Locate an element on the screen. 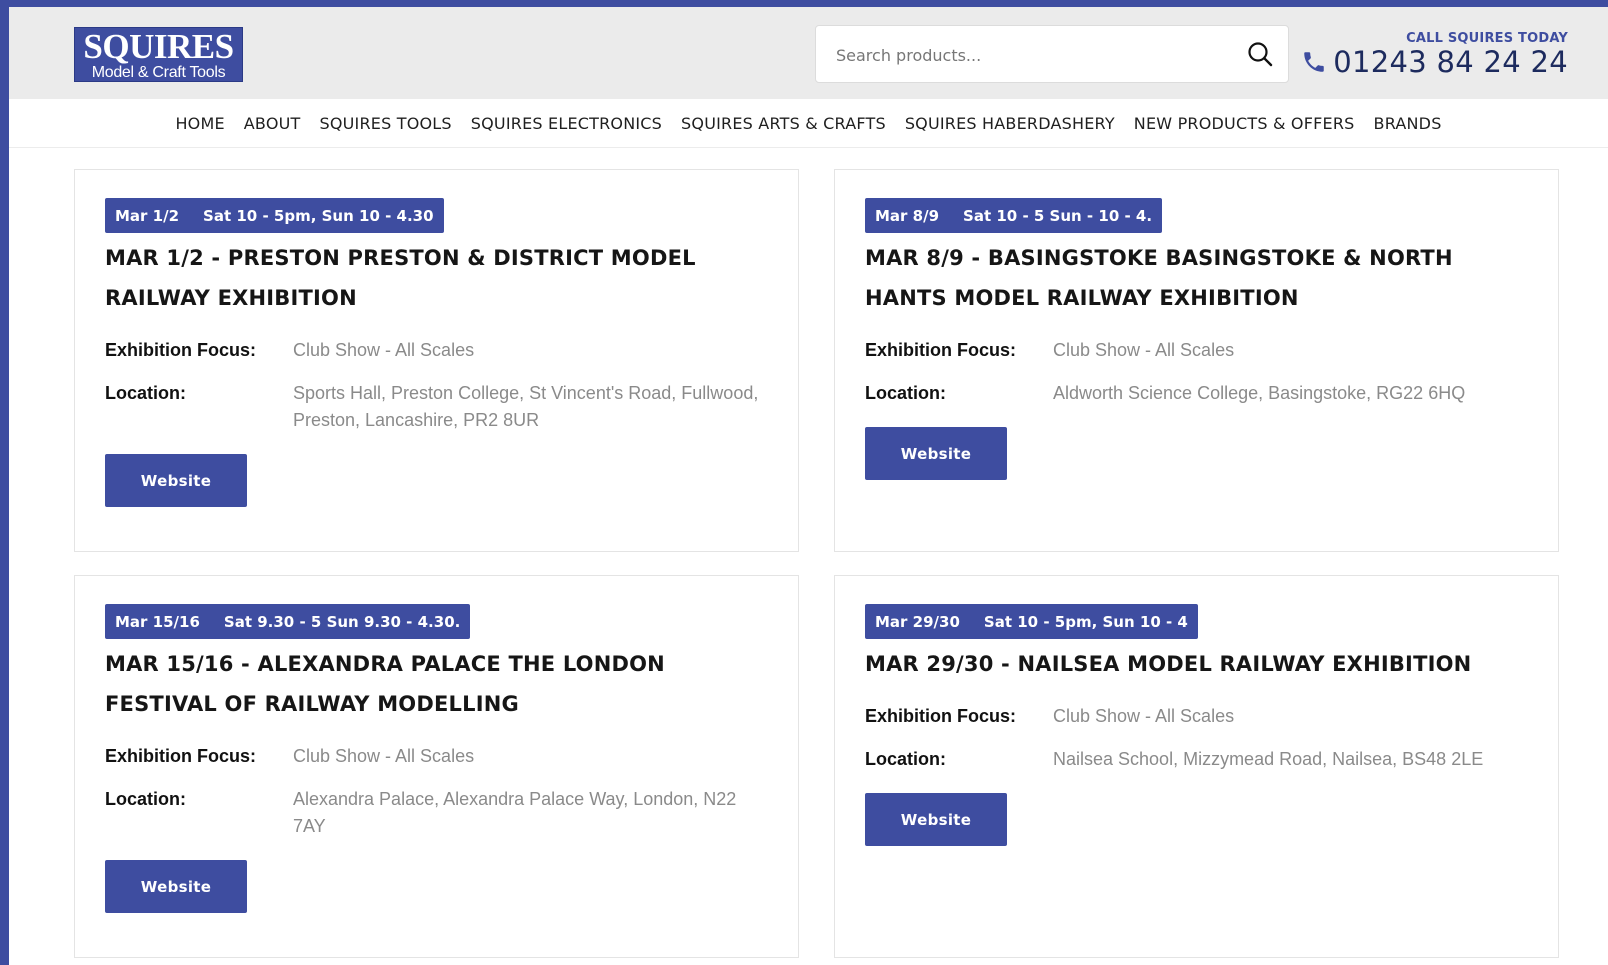  nav-item-squires-tools: SQUIRES TOOLS is located at coordinates (386, 123).